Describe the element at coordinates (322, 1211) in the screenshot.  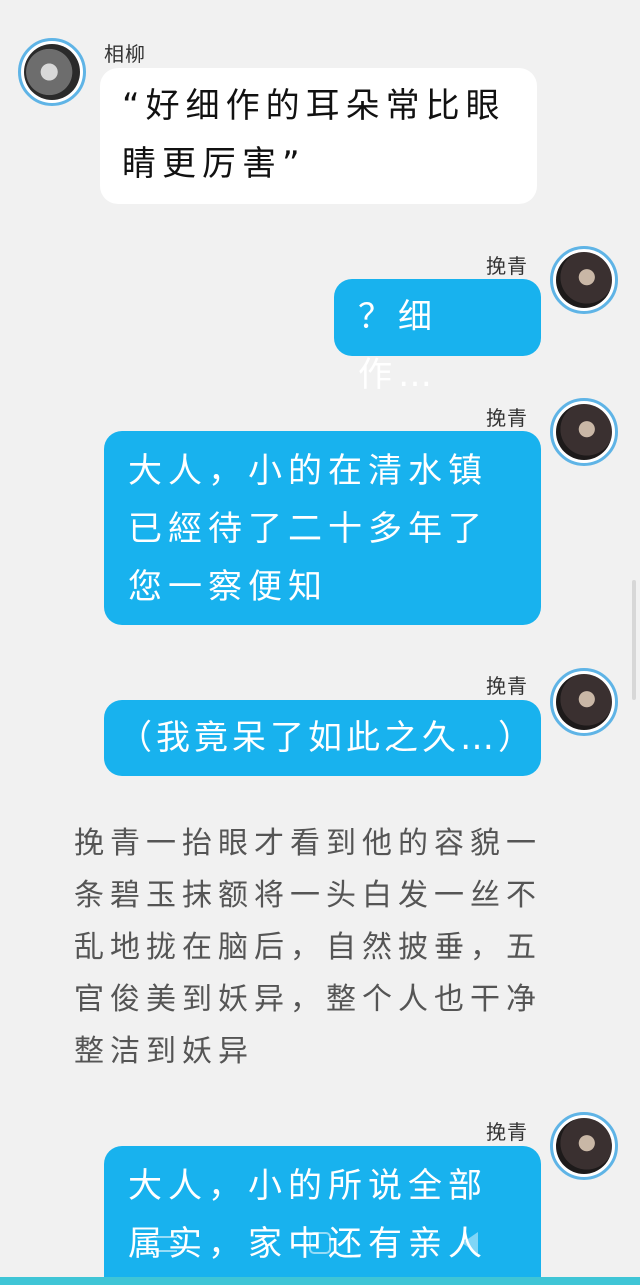
I see `message-bubble: 大人，小的所说全部属实，家中还有亲人` at that location.